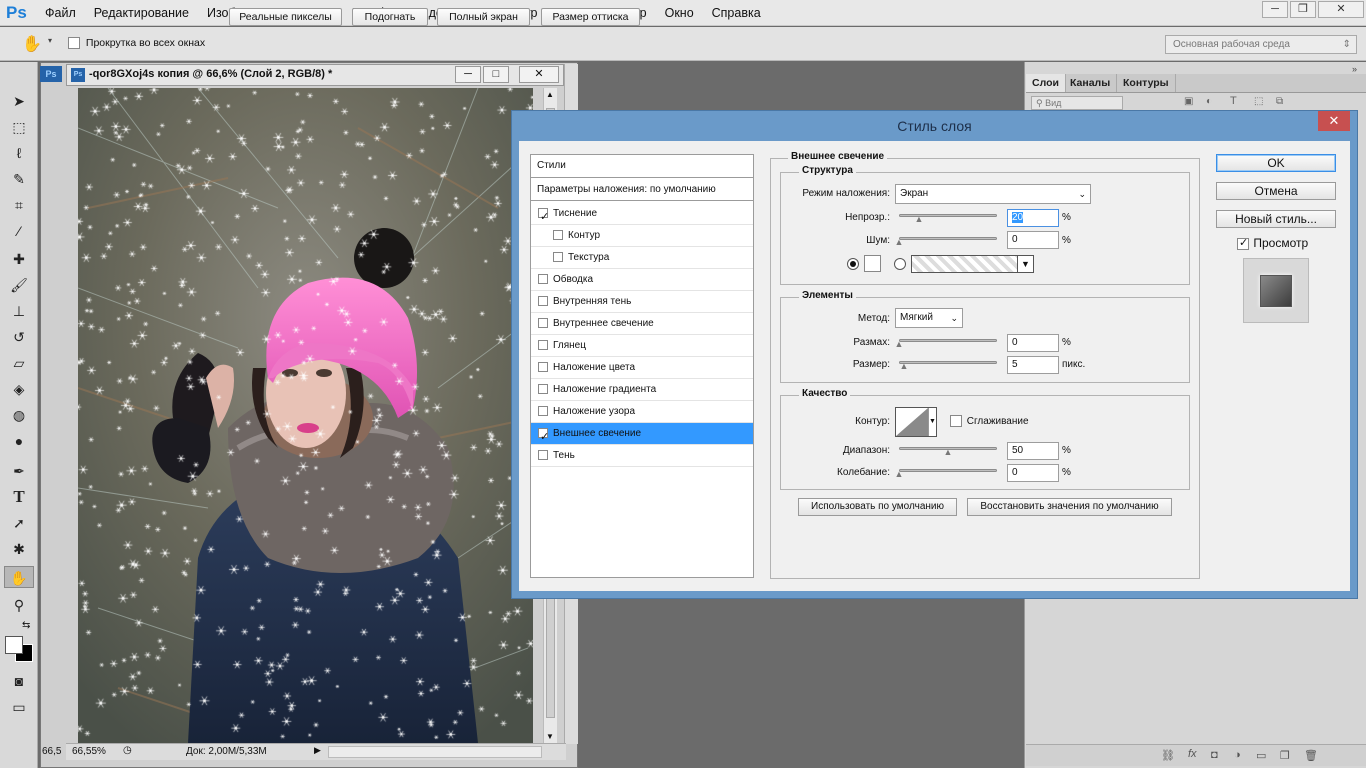 This screenshot has height=768, width=1366. What do you see at coordinates (51, 74) in the screenshot?
I see `background-doc-ps-icon: Ps` at bounding box center [51, 74].